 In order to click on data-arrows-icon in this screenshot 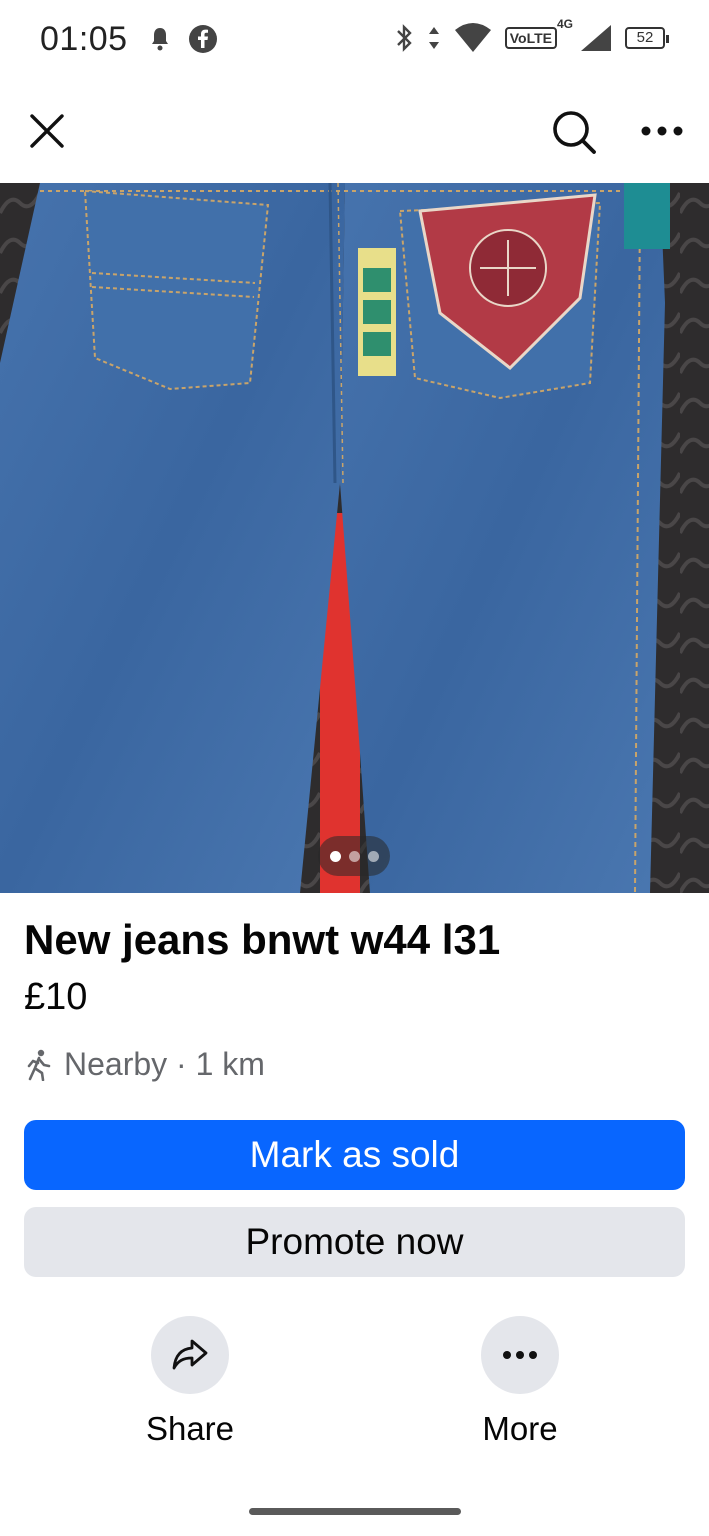, I will do `click(433, 38)`.